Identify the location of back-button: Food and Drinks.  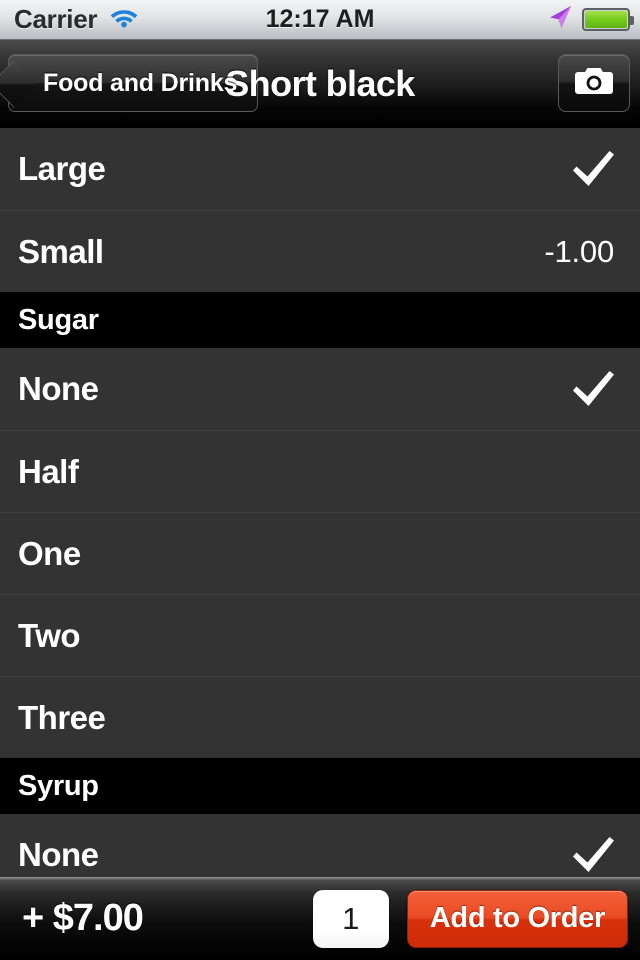
(133, 83).